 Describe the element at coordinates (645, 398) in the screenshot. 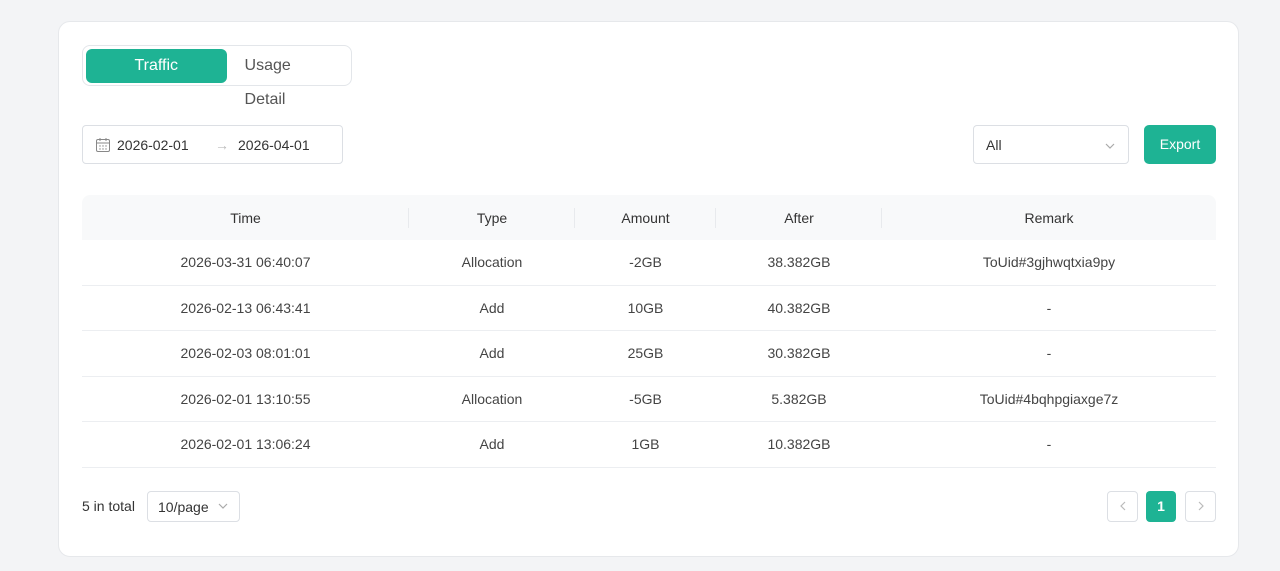

I see `cell-amount: -5GB` at that location.